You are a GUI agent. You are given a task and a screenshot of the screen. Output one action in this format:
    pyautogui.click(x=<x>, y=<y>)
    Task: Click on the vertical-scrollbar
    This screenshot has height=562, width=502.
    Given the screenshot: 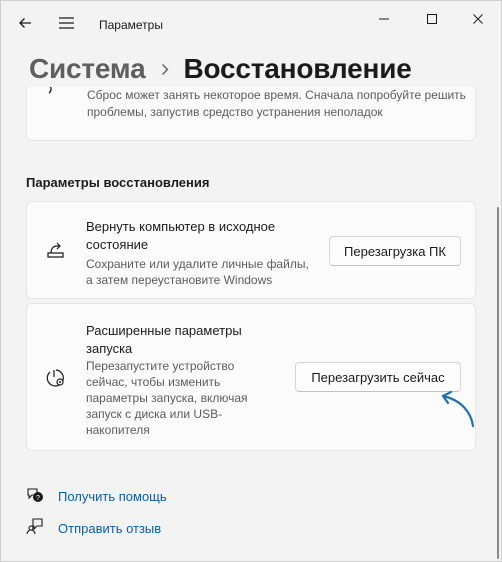 What is the action you would take?
    pyautogui.click(x=498, y=383)
    